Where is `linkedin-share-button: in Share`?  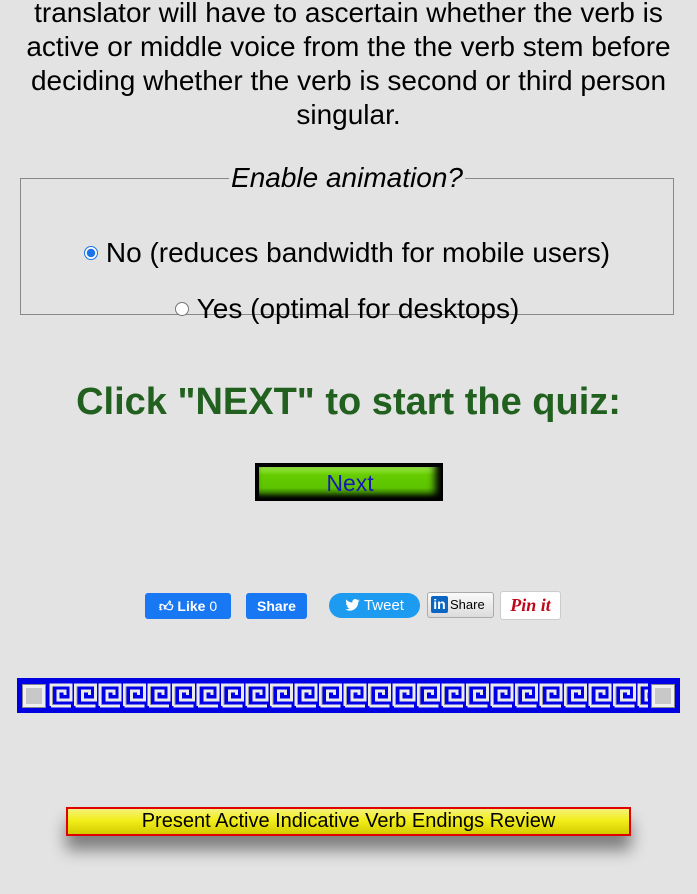 linkedin-share-button: in Share is located at coordinates (460, 605).